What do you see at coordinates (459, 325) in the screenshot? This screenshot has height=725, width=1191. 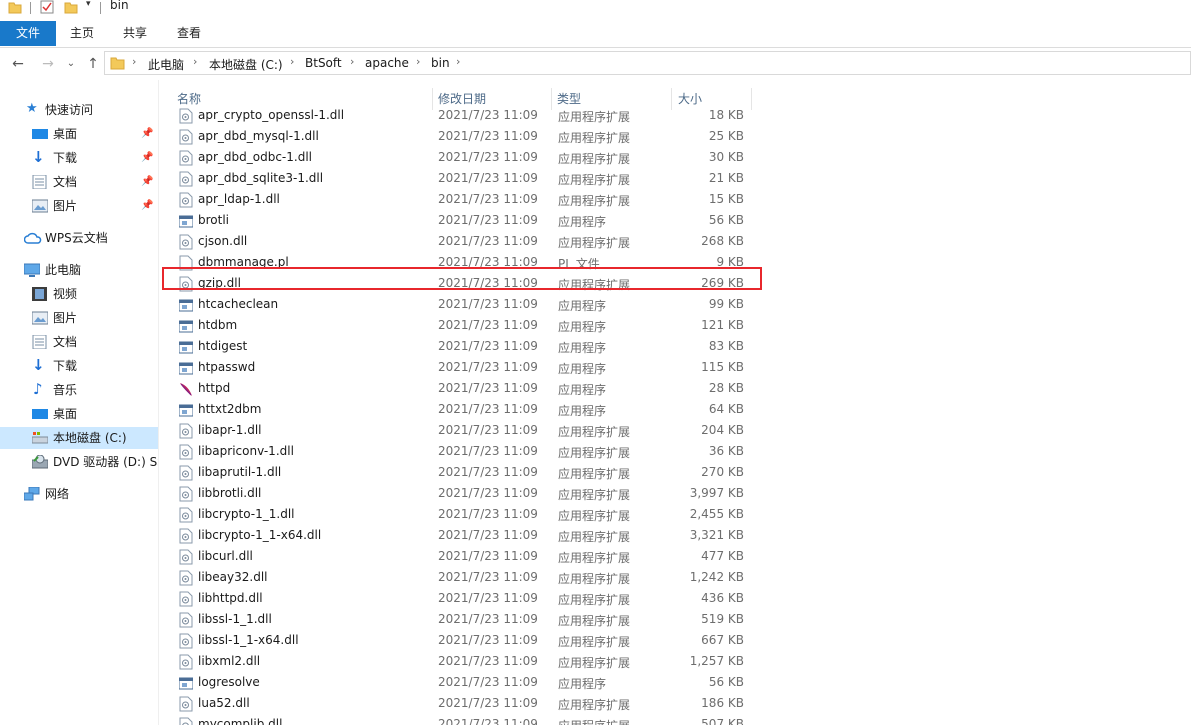 I see `table-row: htdbm 2021/7/23 11:09 应用程序 121 KB` at bounding box center [459, 325].